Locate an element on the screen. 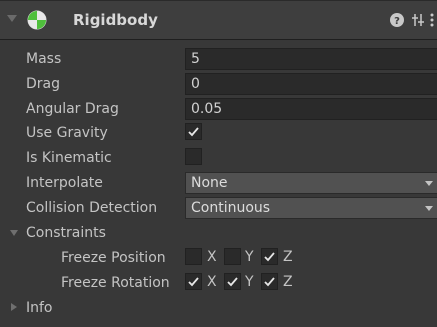 The height and width of the screenshot is (327, 437). freeze-rotation-row: Freeze Rotation X Y Z is located at coordinates (218, 283).